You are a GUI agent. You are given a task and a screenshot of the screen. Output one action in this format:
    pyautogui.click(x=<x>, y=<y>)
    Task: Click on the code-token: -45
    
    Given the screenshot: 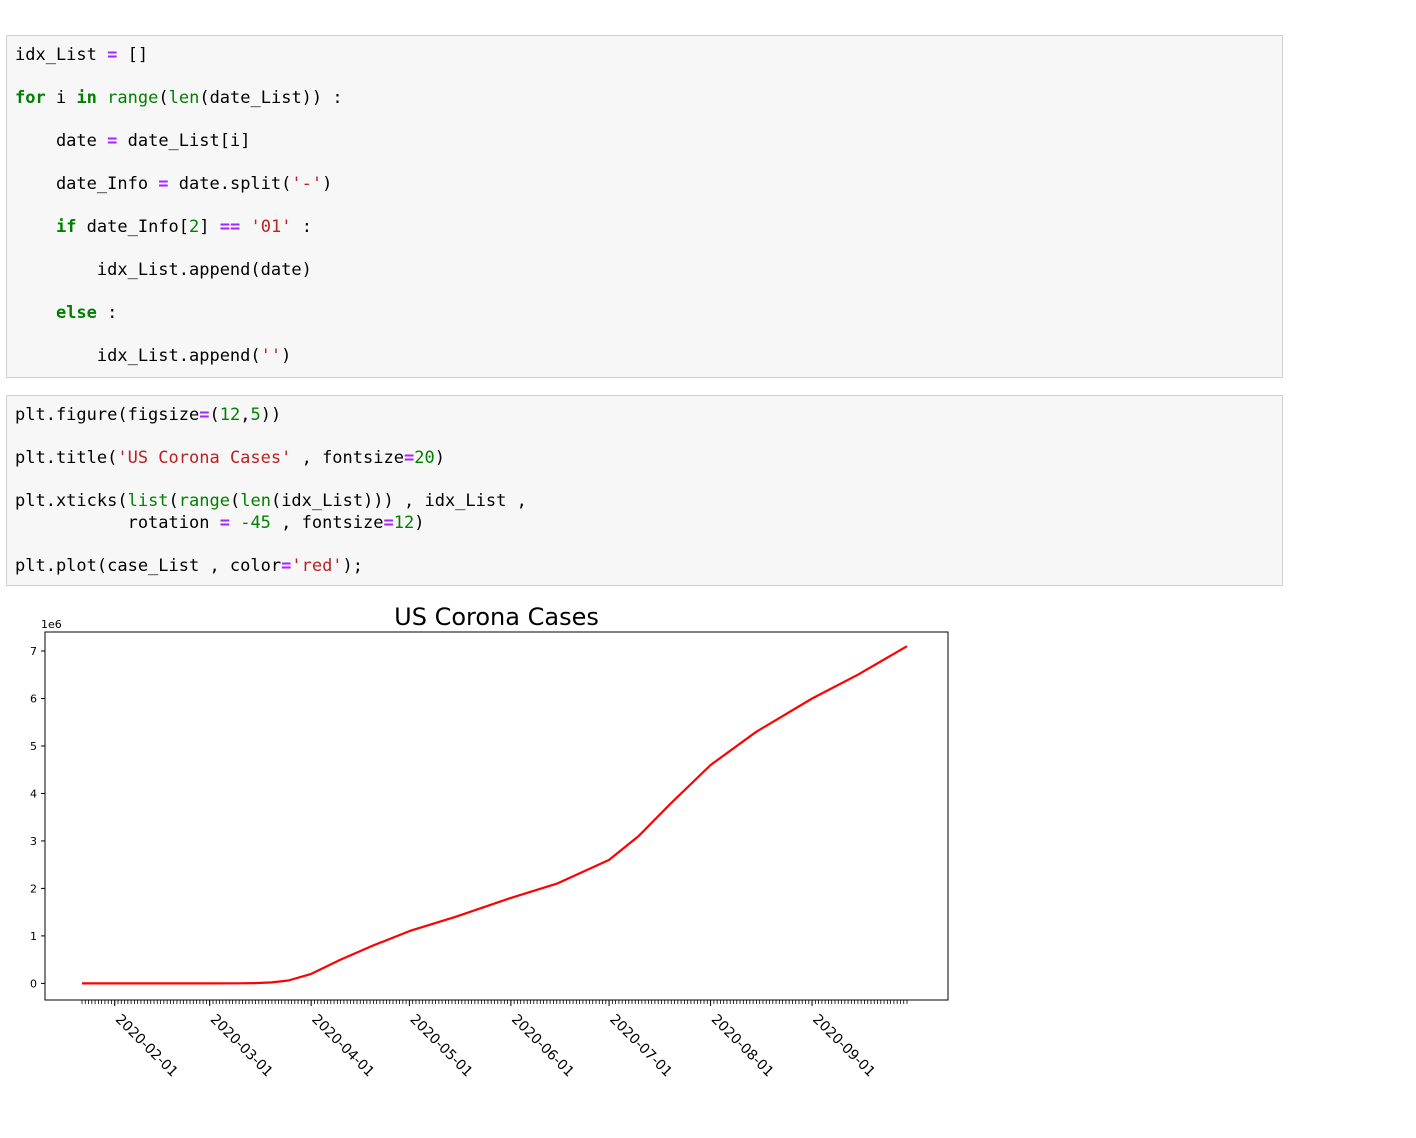 What is the action you would take?
    pyautogui.click(x=255, y=523)
    